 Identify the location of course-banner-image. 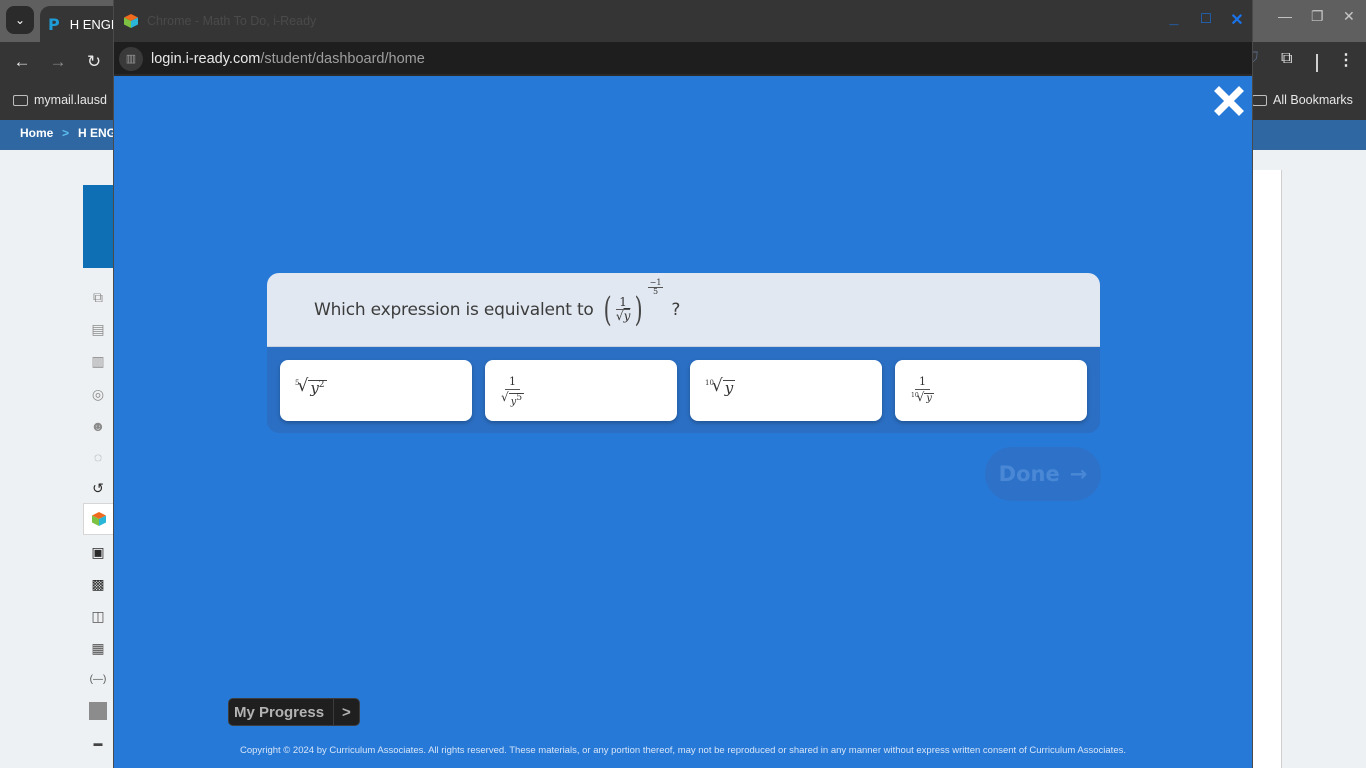
(99, 226).